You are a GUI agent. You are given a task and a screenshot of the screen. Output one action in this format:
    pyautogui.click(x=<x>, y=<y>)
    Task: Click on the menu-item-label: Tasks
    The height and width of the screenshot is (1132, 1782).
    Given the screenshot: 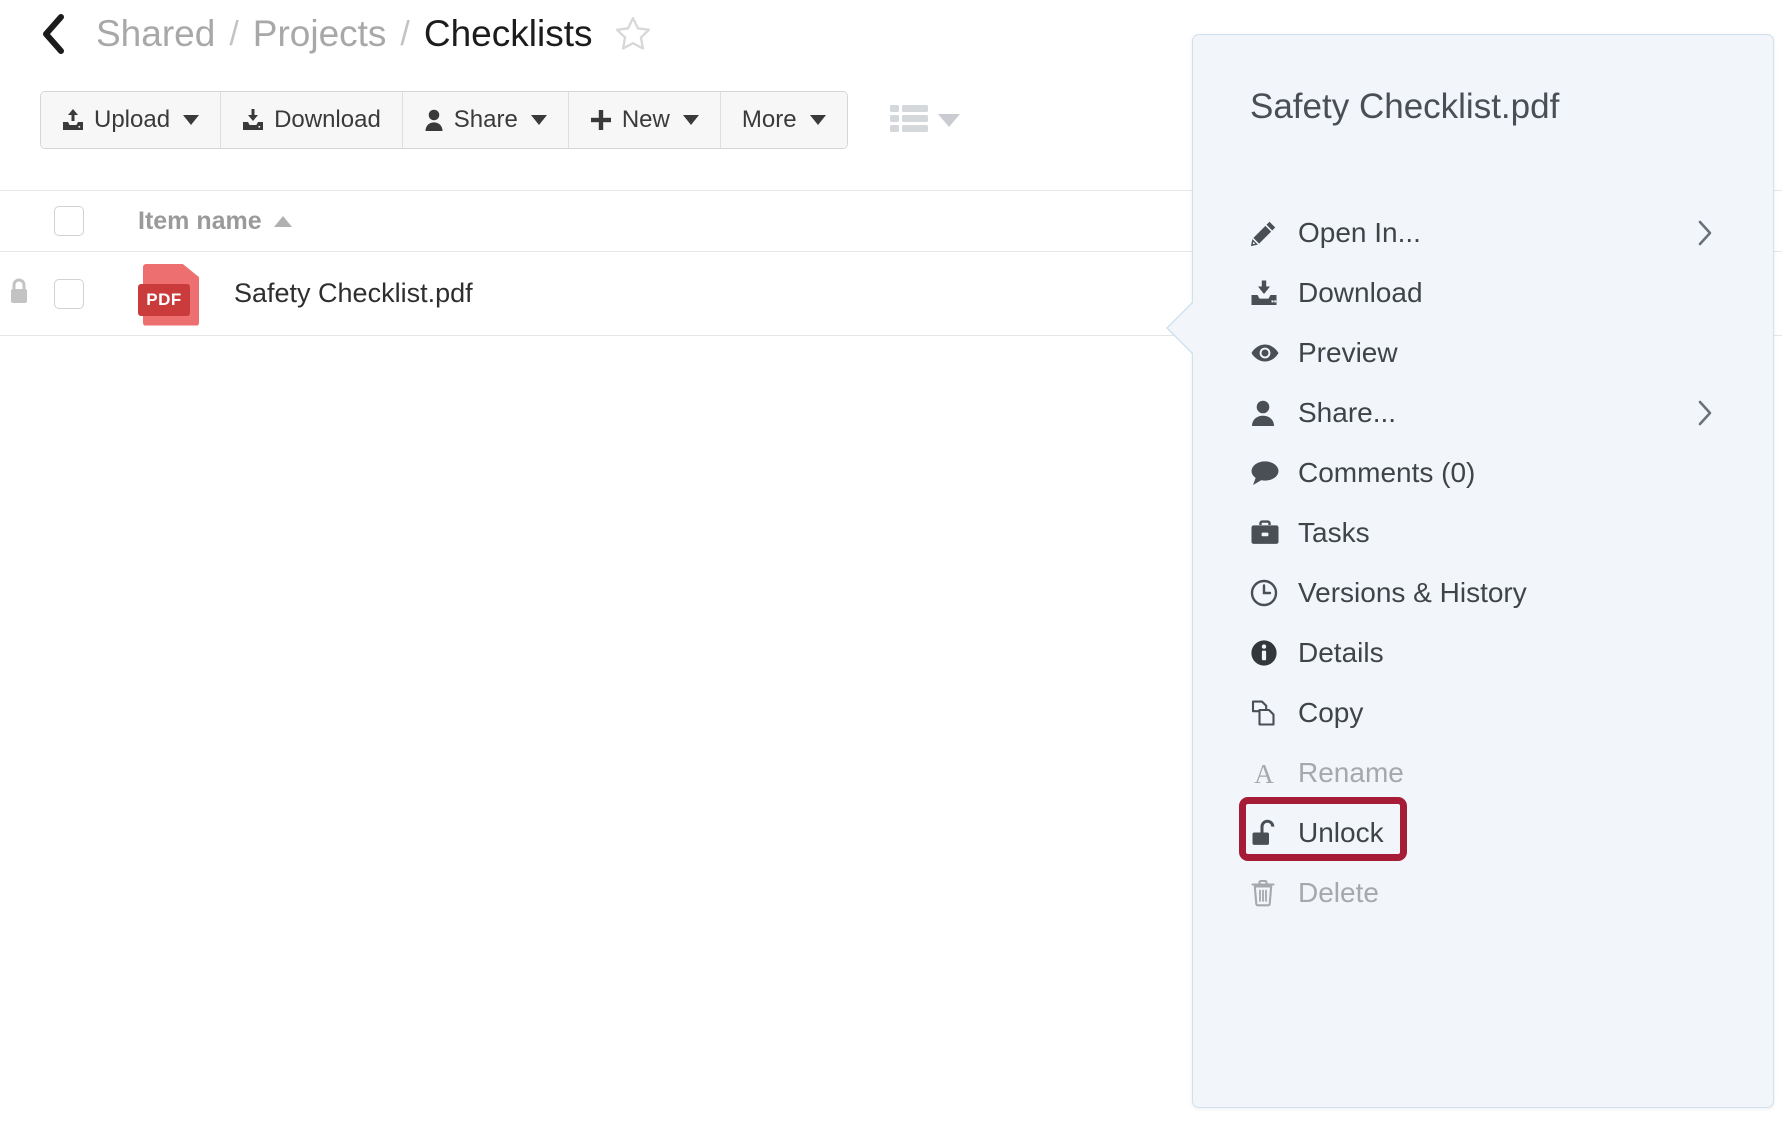 What is the action you would take?
    pyautogui.click(x=1334, y=532)
    